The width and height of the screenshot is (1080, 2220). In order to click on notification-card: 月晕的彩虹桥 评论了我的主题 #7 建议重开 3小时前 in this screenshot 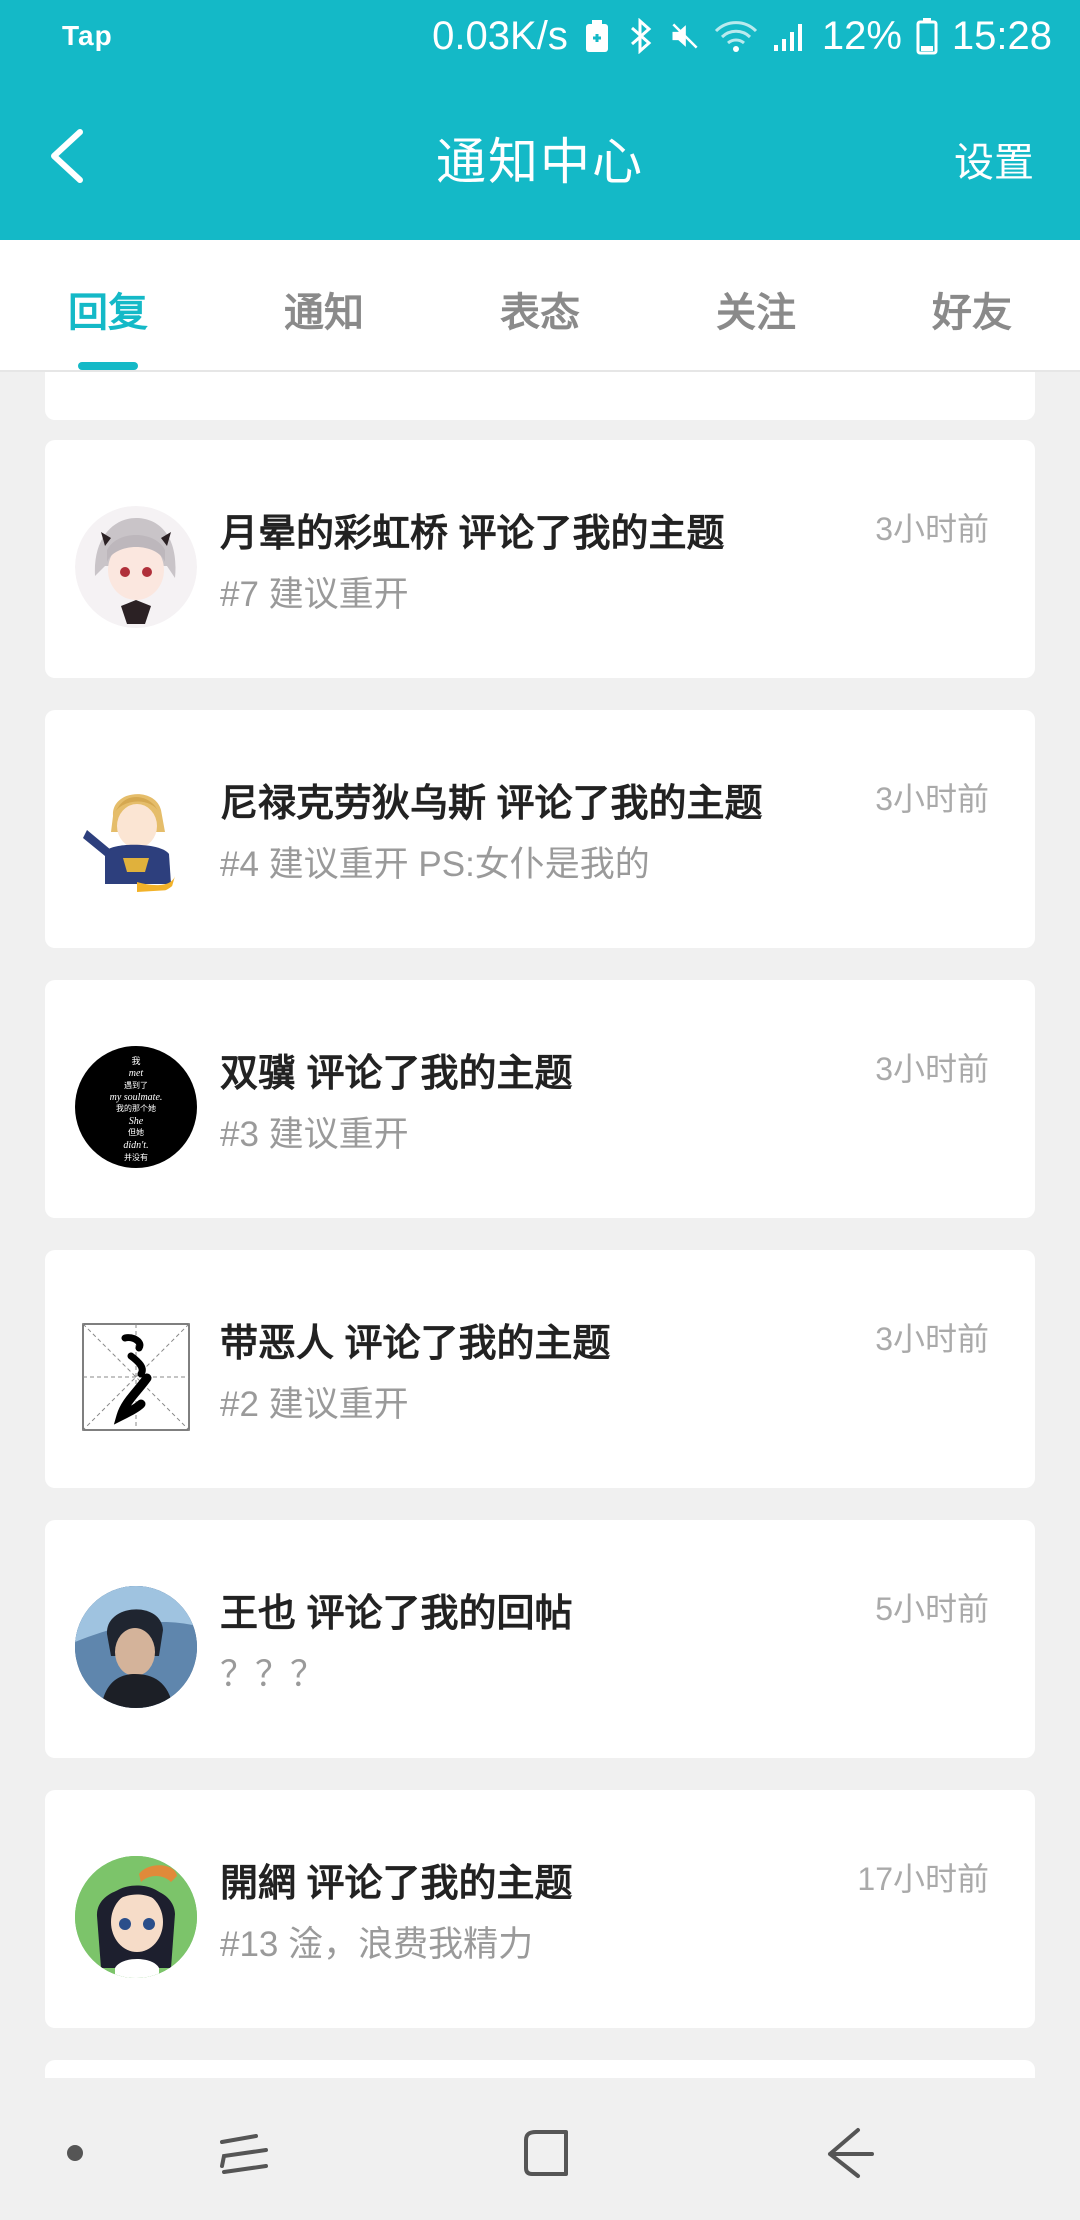, I will do `click(540, 559)`.